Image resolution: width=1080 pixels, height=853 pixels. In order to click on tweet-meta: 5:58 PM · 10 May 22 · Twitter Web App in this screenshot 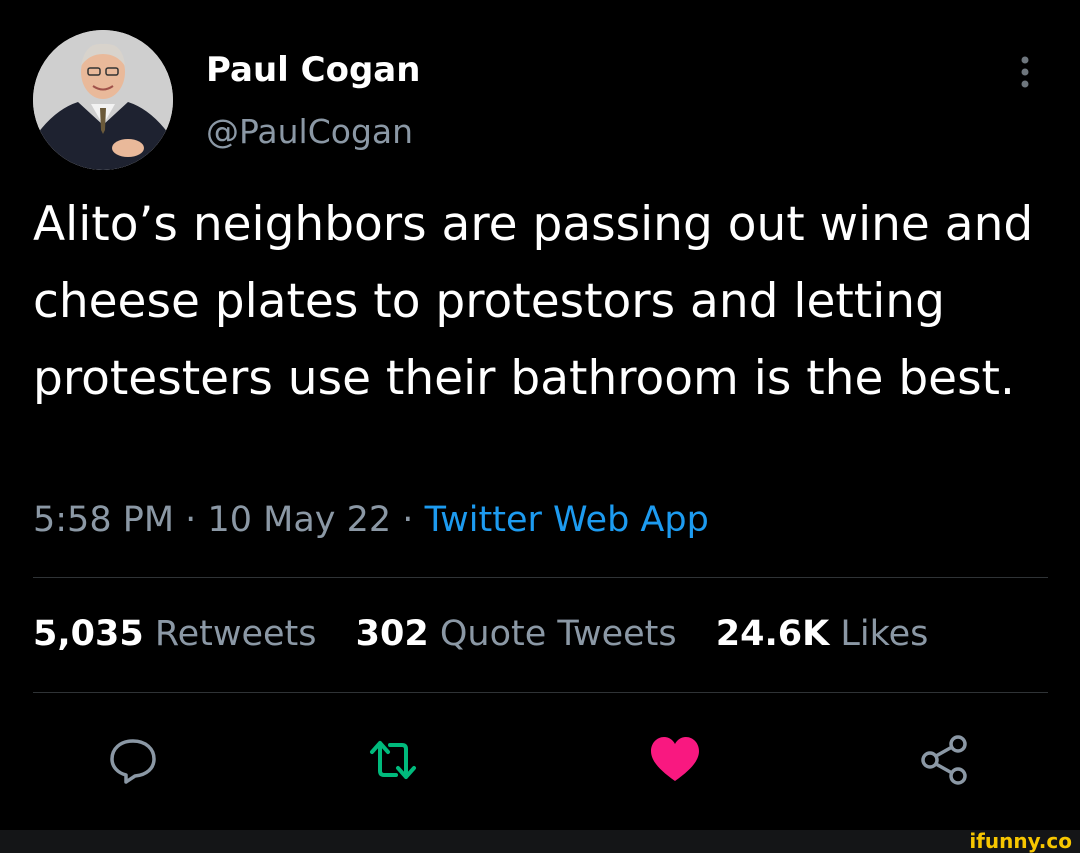, I will do `click(371, 520)`.